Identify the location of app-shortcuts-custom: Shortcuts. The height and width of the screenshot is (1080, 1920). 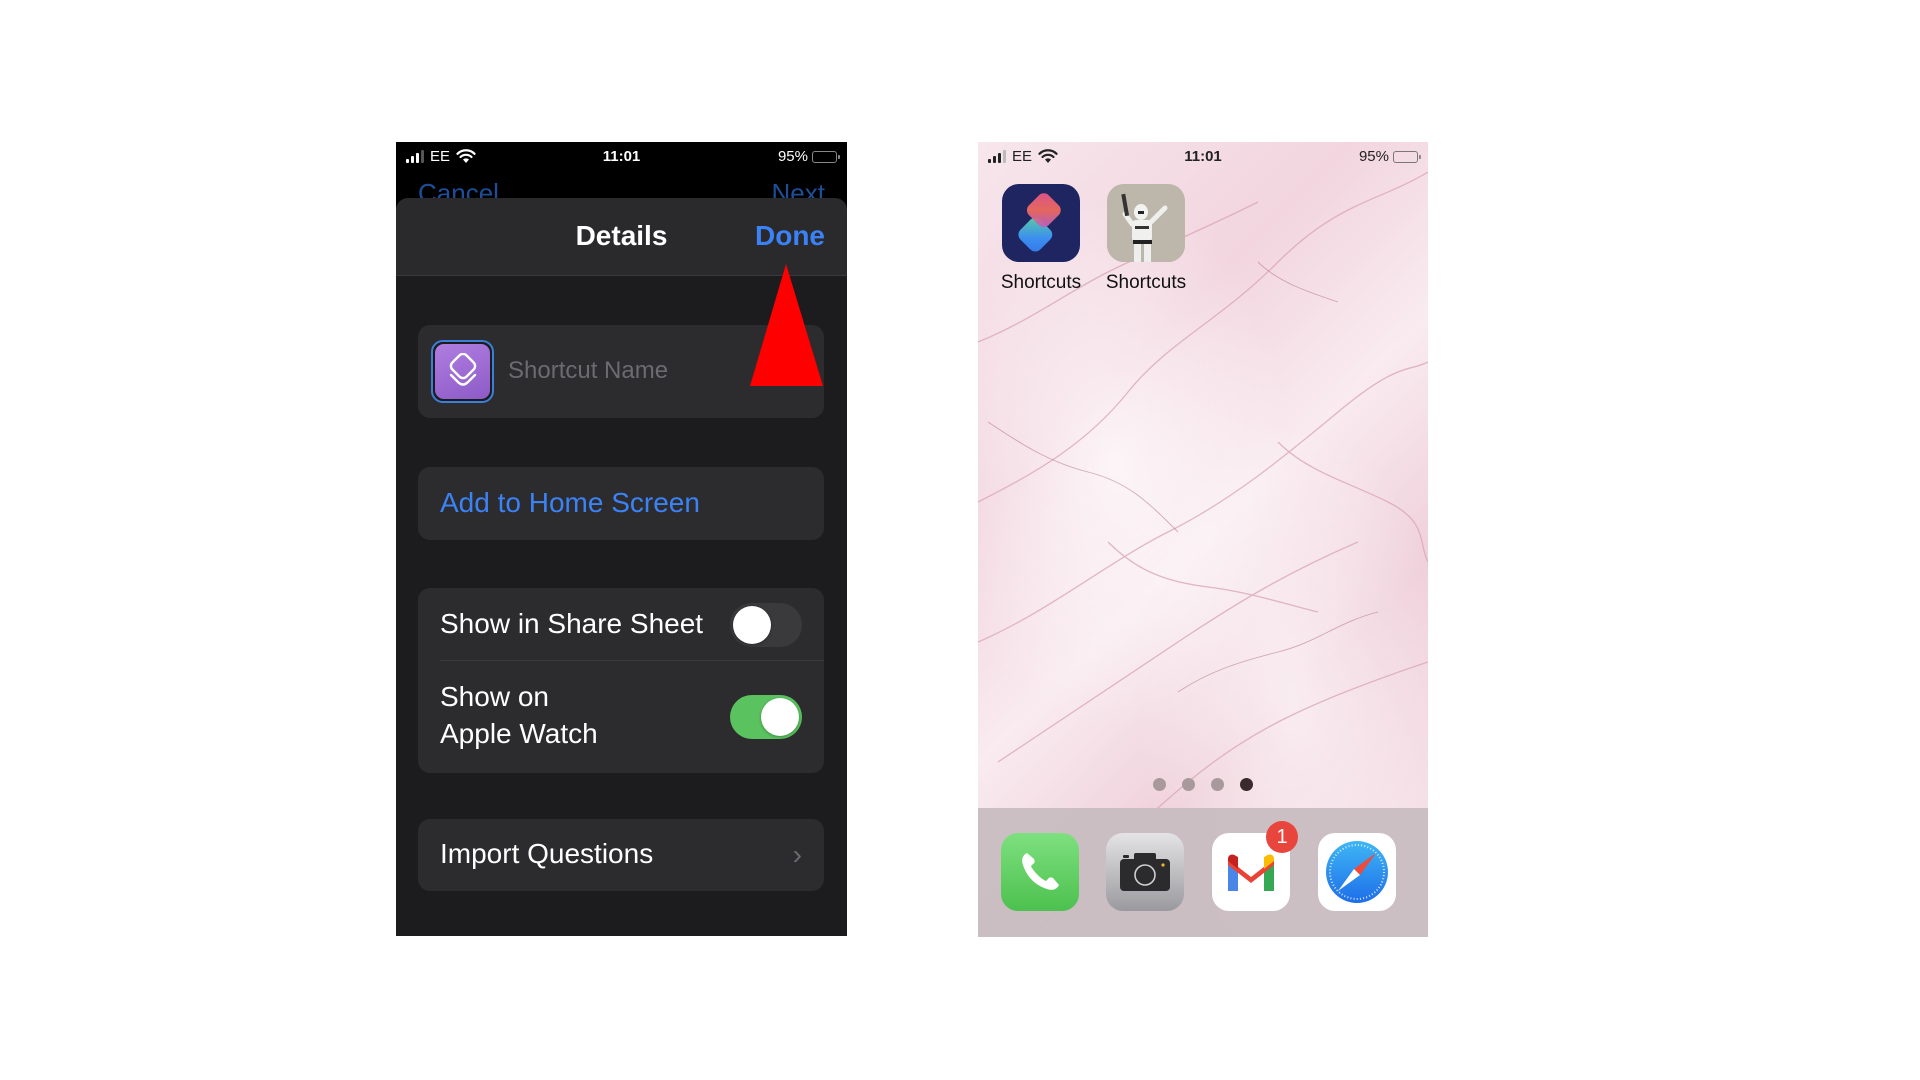
(1146, 239).